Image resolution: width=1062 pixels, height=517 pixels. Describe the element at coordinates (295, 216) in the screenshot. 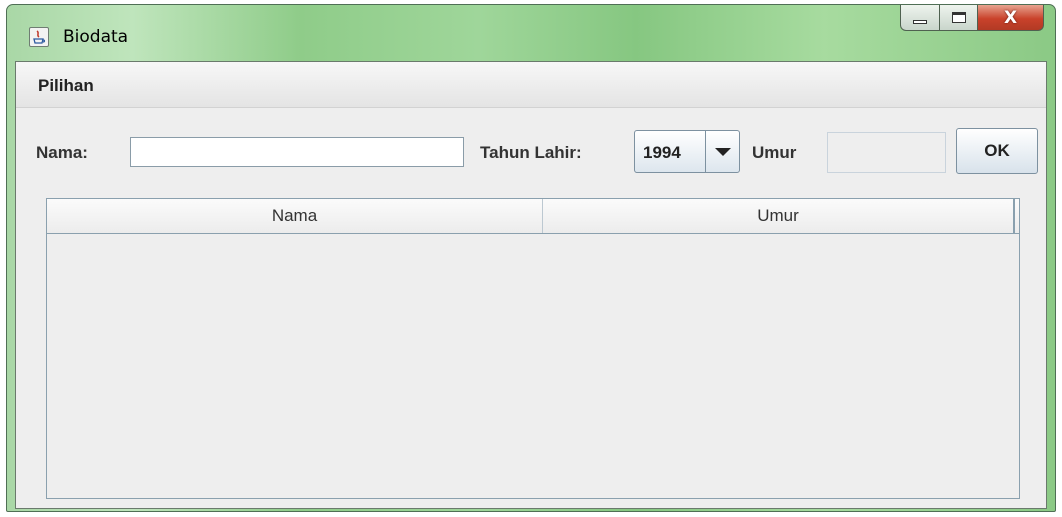

I see `column-header-nama: Nama` at that location.